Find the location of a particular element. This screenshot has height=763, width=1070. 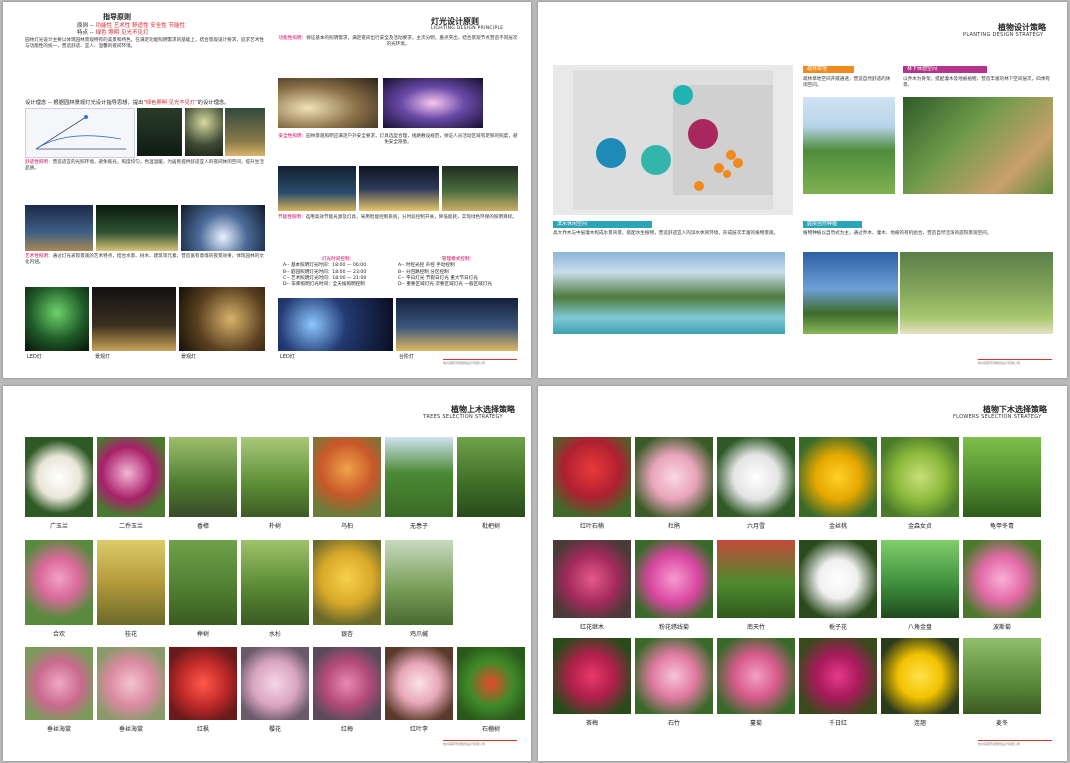

garden-path-photo is located at coordinates (480, 188).